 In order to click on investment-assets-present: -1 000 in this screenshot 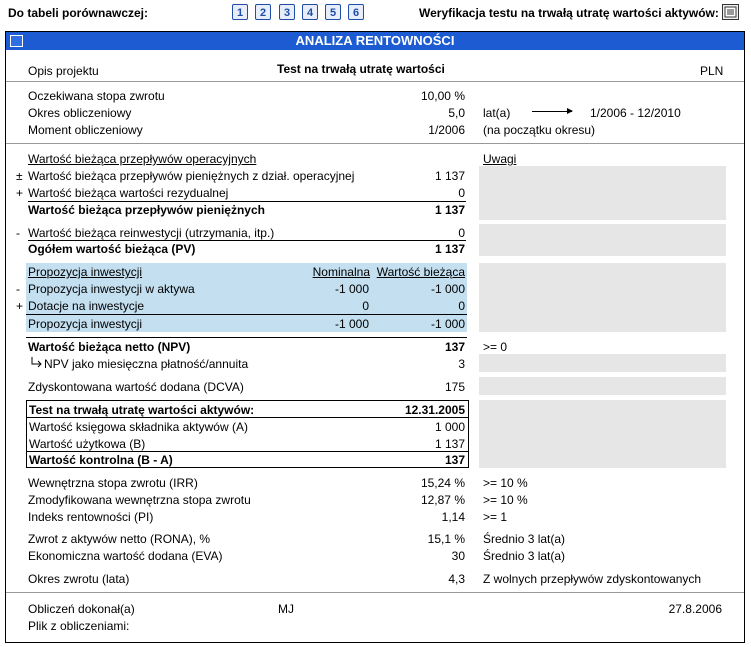, I will do `click(447, 289)`.